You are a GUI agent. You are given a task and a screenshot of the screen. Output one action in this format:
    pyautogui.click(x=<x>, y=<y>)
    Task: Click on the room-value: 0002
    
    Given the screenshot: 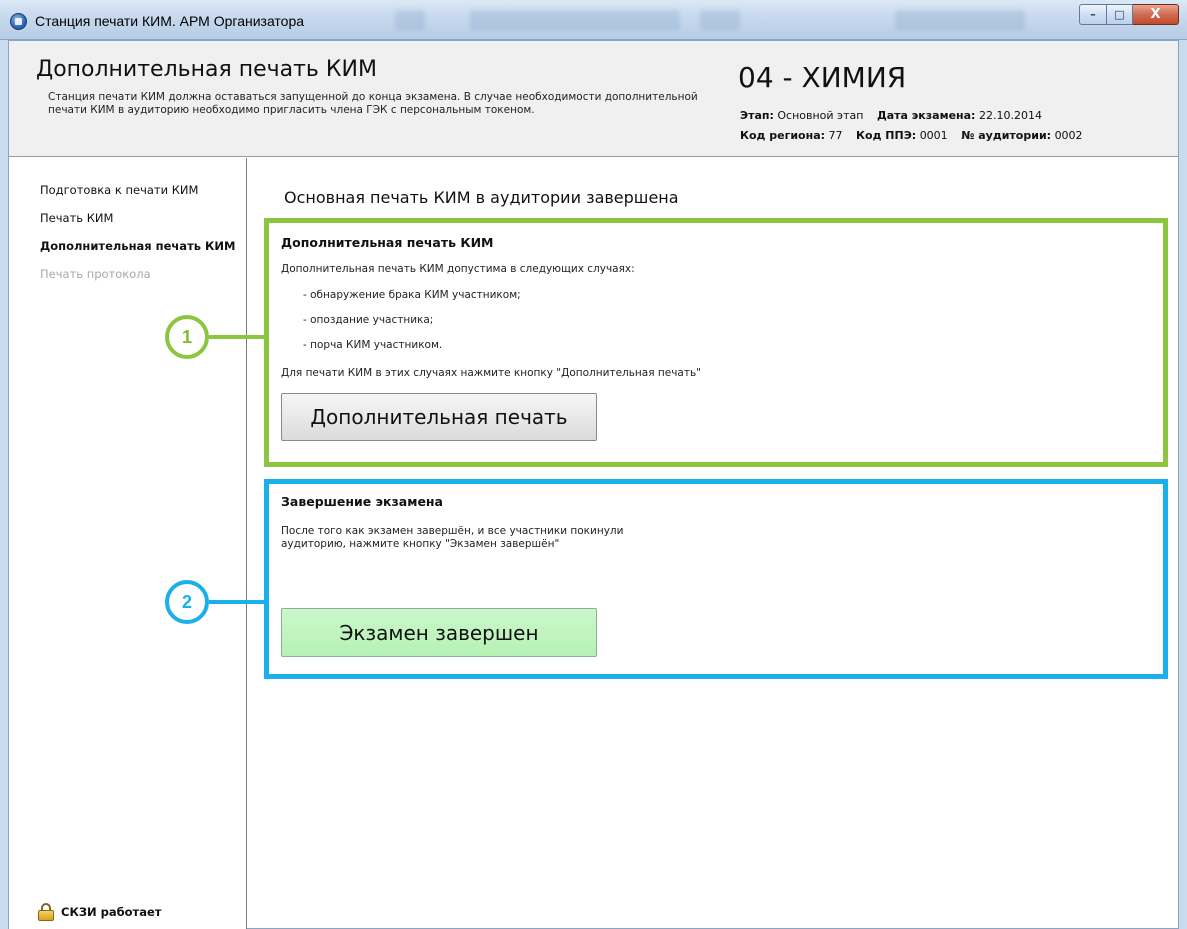 What is the action you would take?
    pyautogui.click(x=1068, y=135)
    